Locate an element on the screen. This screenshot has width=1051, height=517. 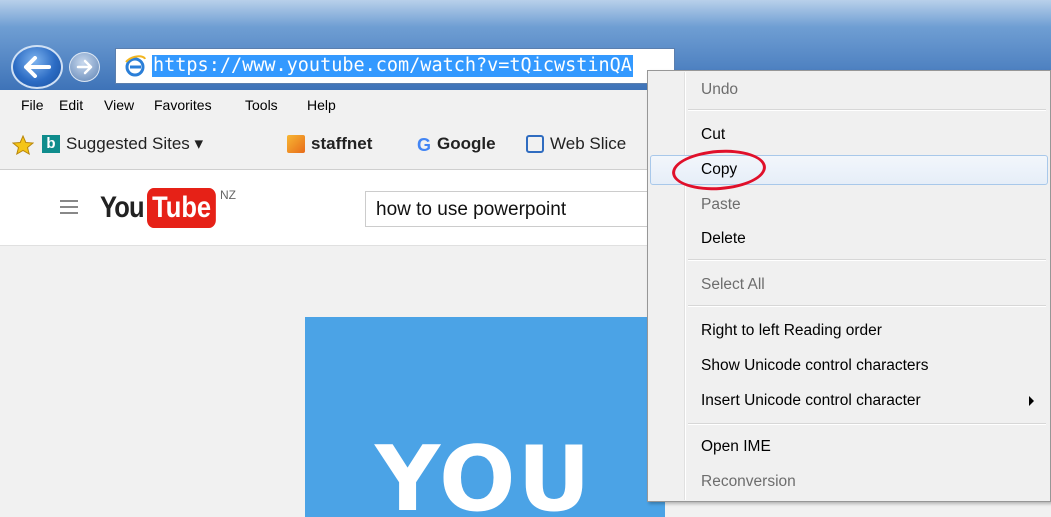
context-menu-delete: Delete is located at coordinates (849, 239).